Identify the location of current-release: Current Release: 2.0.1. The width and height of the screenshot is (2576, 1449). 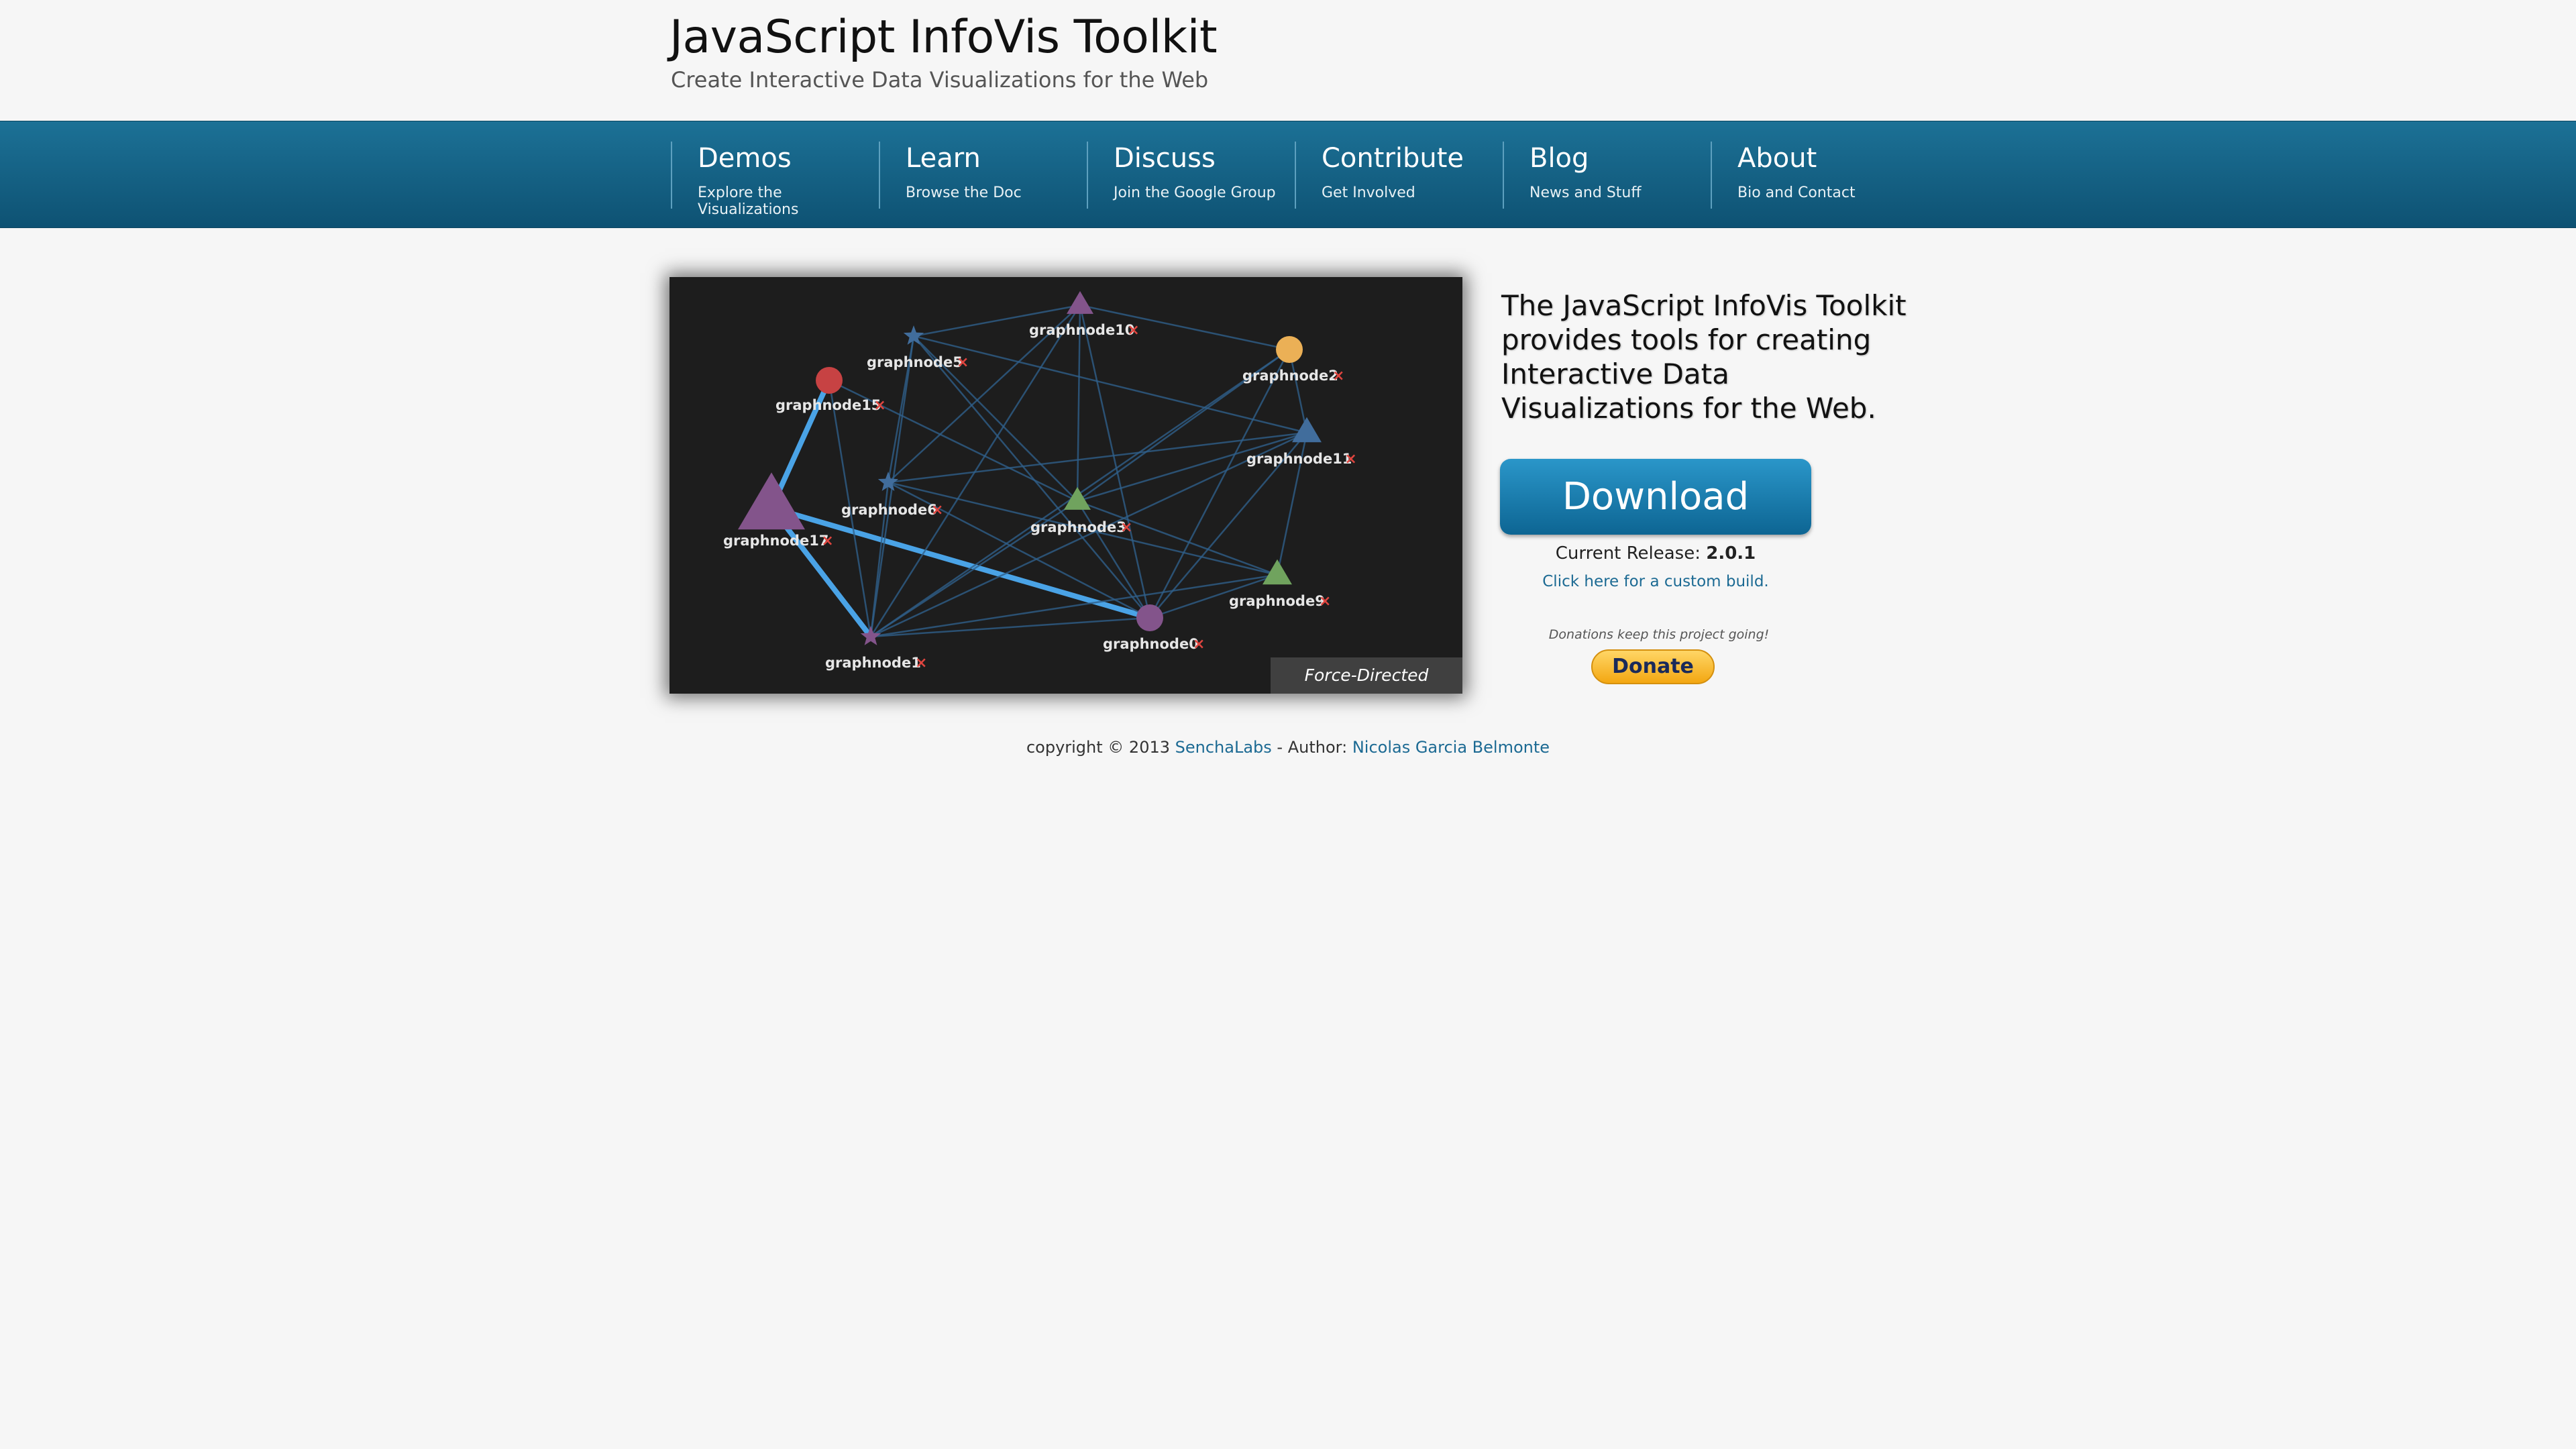
(1655, 553).